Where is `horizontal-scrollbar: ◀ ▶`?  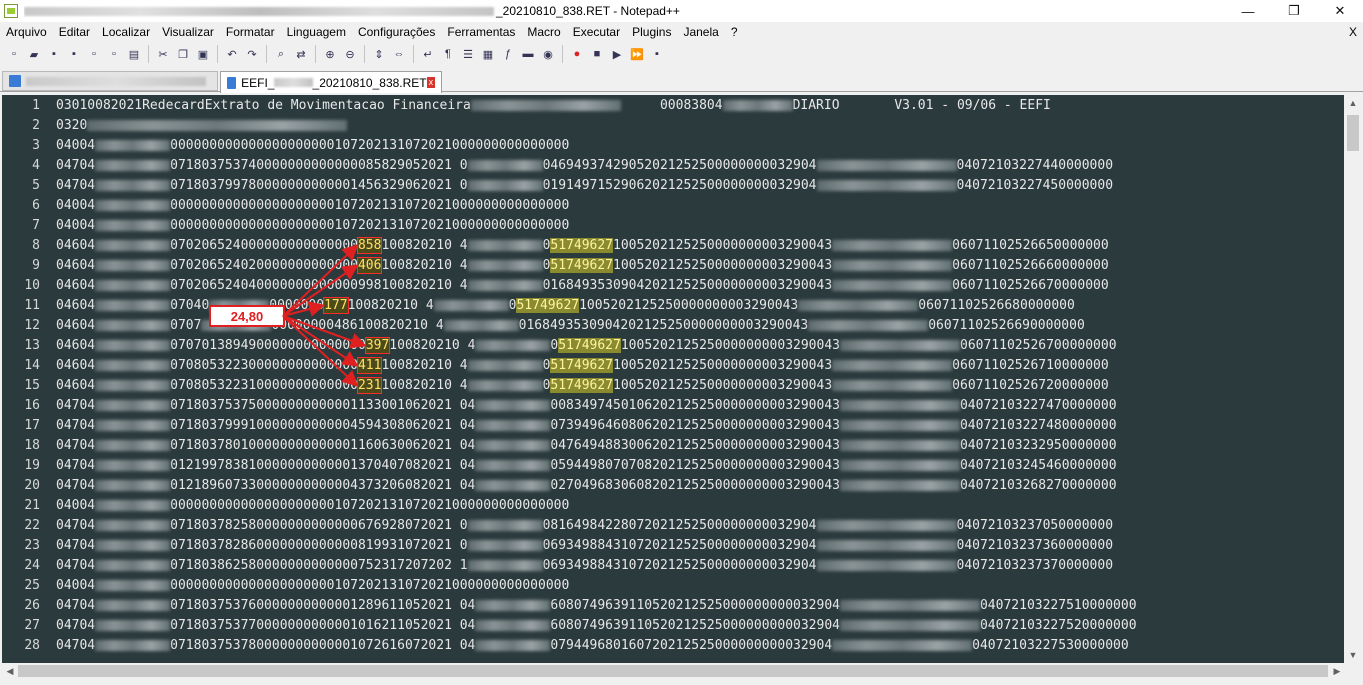
horizontal-scrollbar: ◀ ▶ is located at coordinates (673, 671).